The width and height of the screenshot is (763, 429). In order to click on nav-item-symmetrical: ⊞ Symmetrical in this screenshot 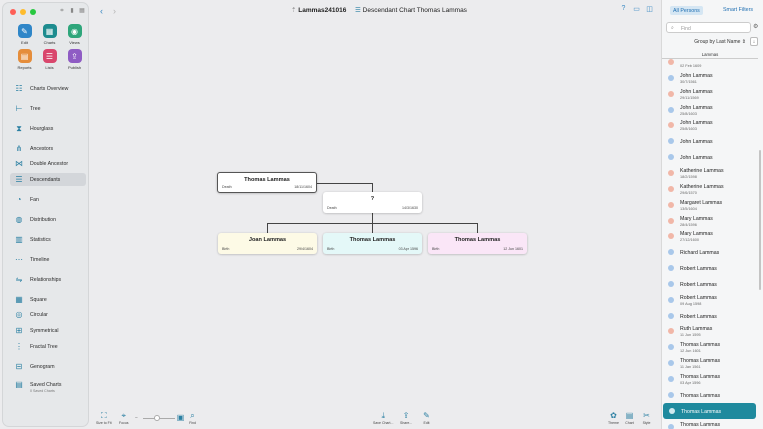, I will do `click(48, 330)`.